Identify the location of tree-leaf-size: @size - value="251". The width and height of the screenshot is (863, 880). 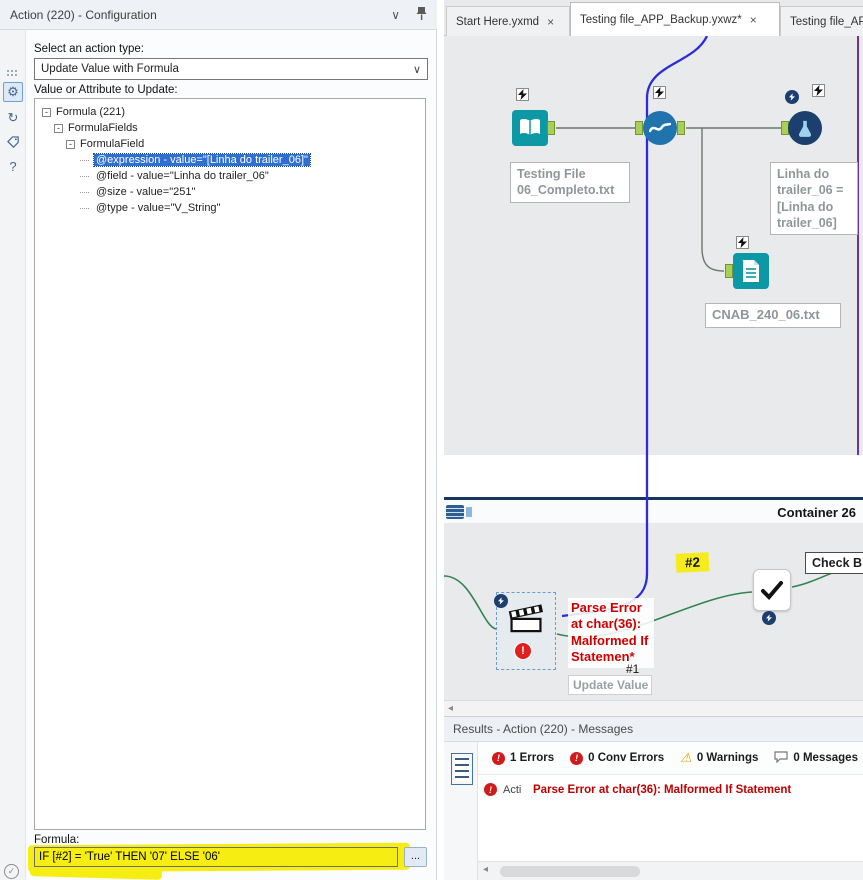
(230, 192).